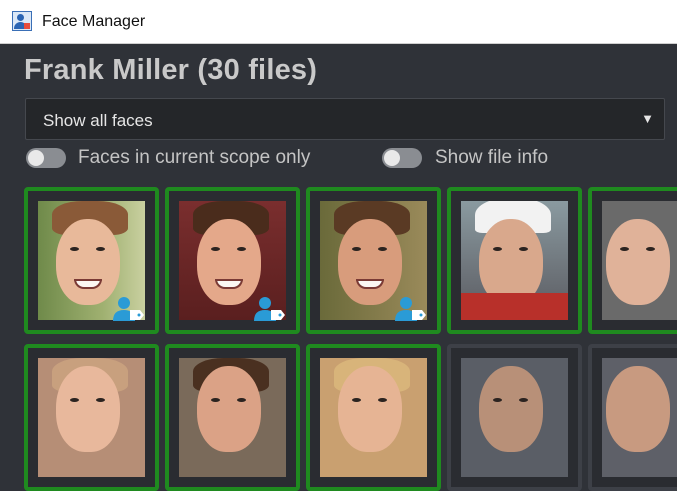  I want to click on scope-toggle-row: Faces in current scope only, so click(196, 158).